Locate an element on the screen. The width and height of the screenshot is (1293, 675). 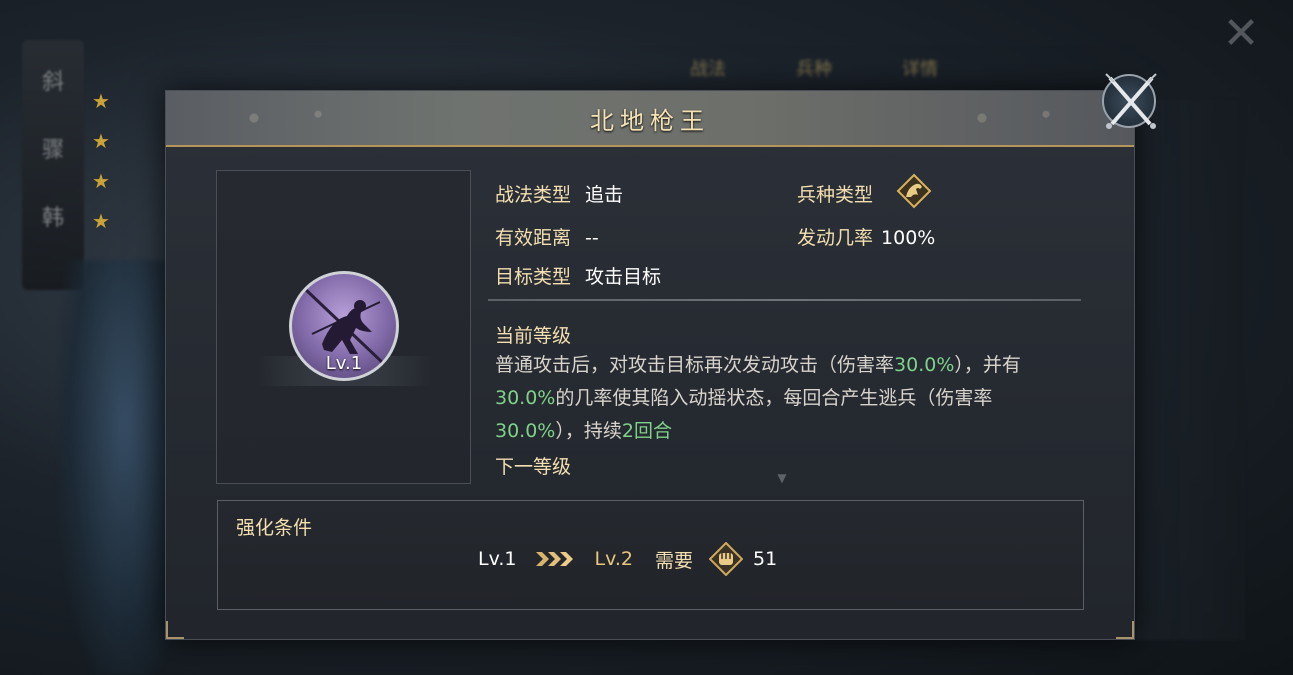
background-tabs: 战法 兵种 详情 is located at coordinates (814, 68).